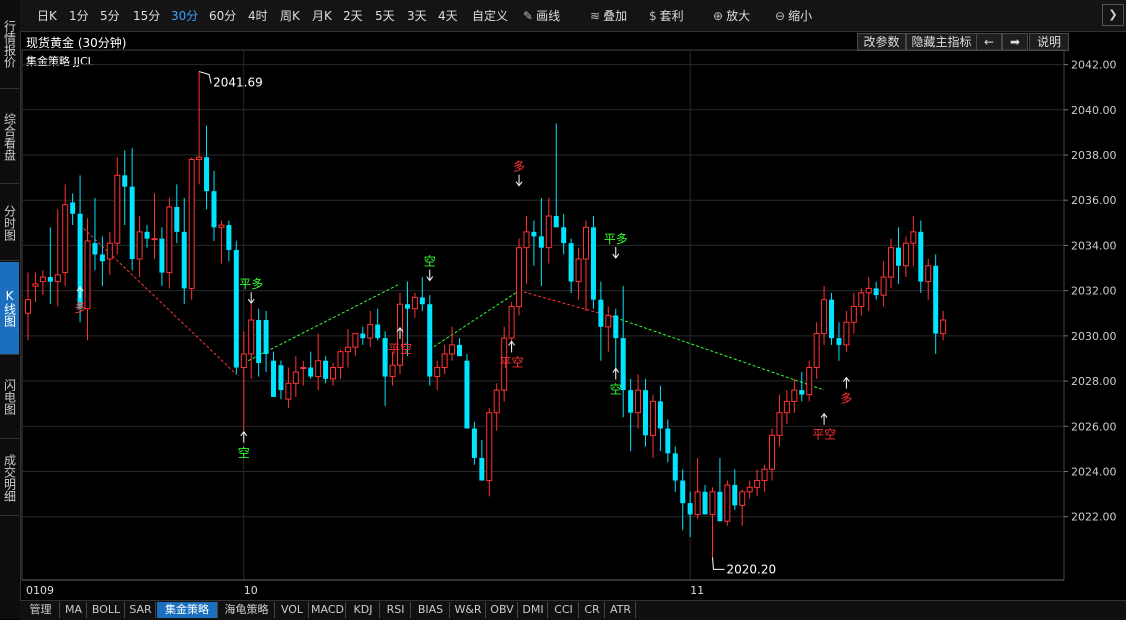  Describe the element at coordinates (40, 590) in the screenshot. I see `x-tick-label: 0109` at that location.